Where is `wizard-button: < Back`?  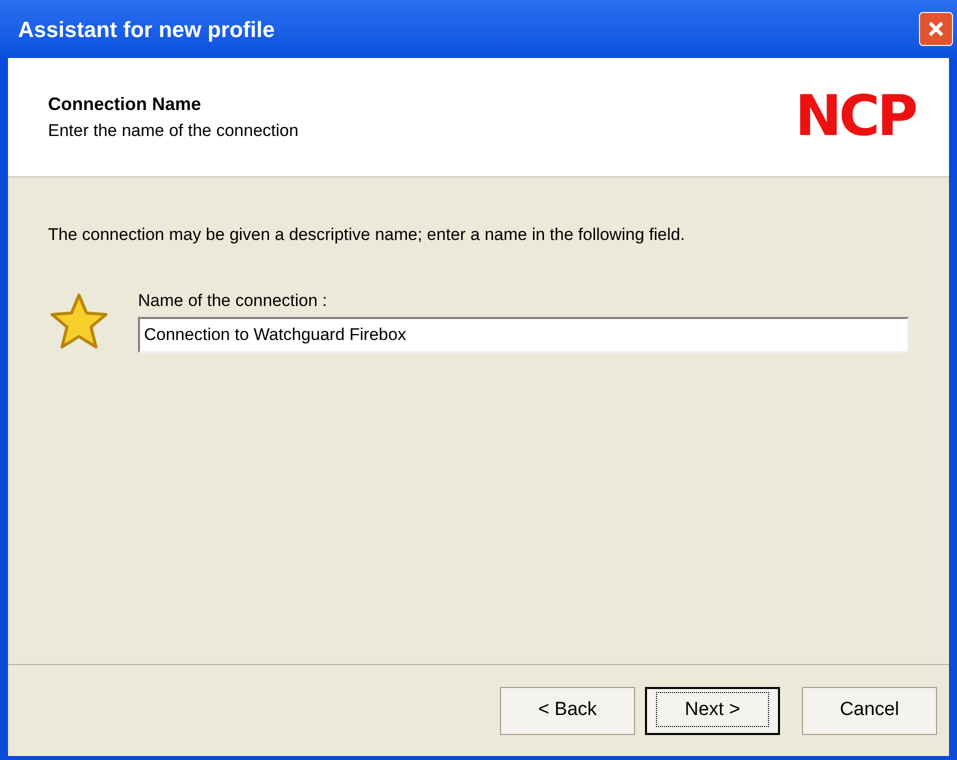
wizard-button: < Back is located at coordinates (567, 710).